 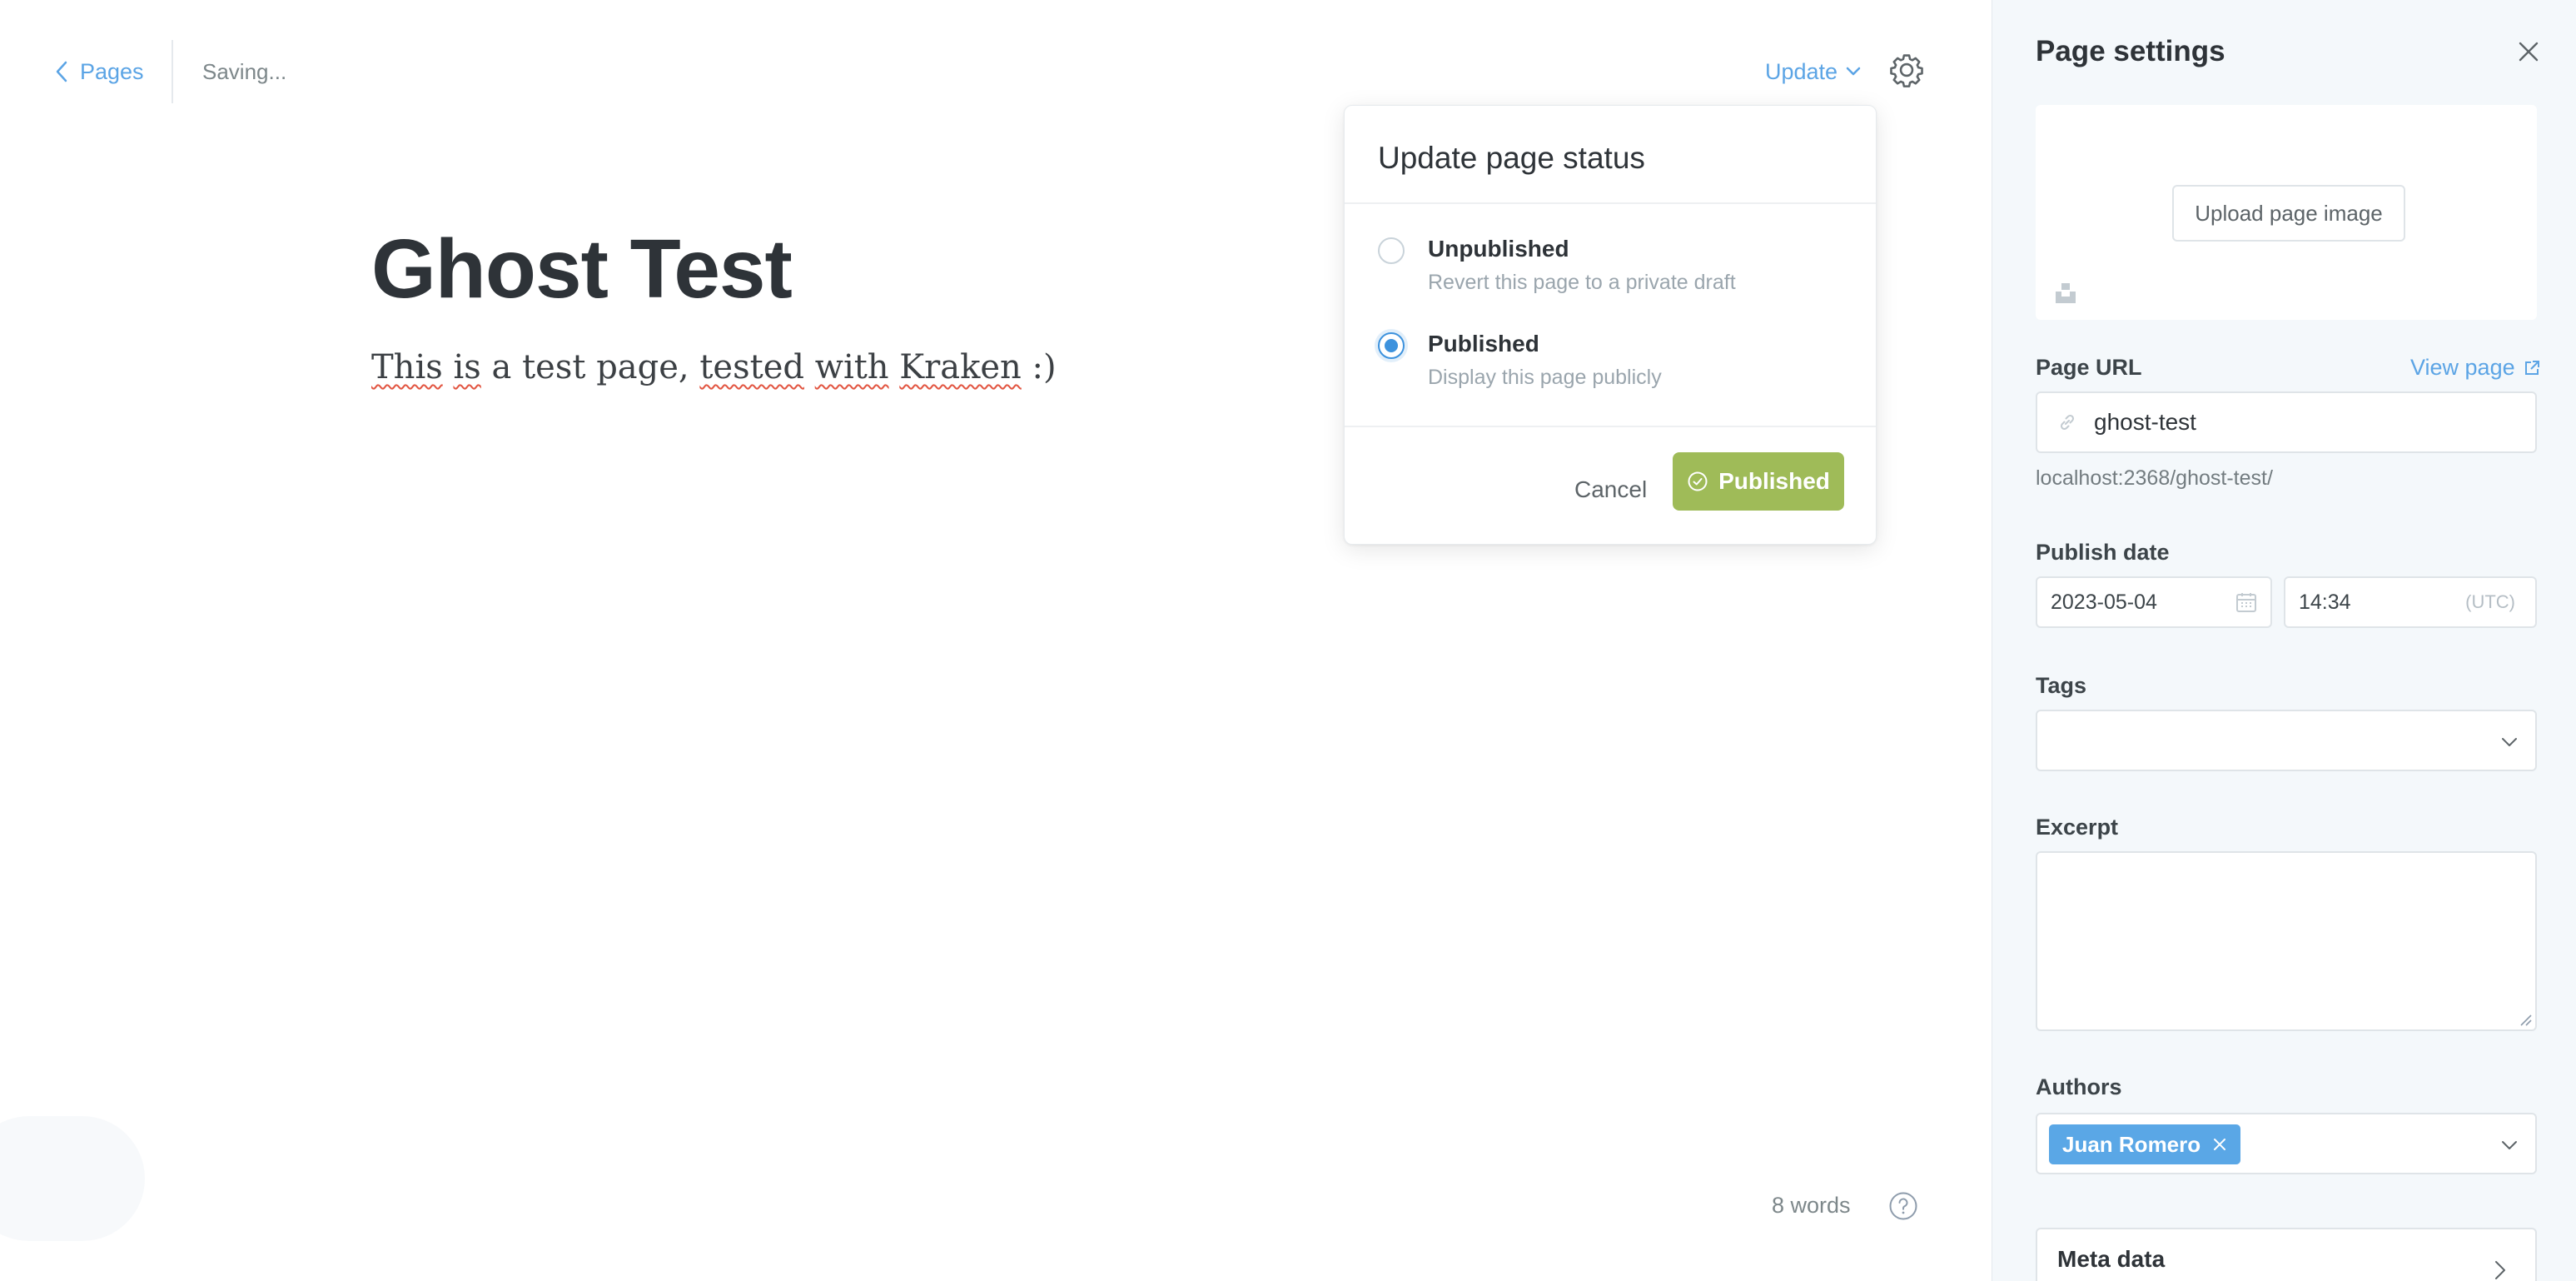 I want to click on published-button: Published, so click(x=1758, y=481).